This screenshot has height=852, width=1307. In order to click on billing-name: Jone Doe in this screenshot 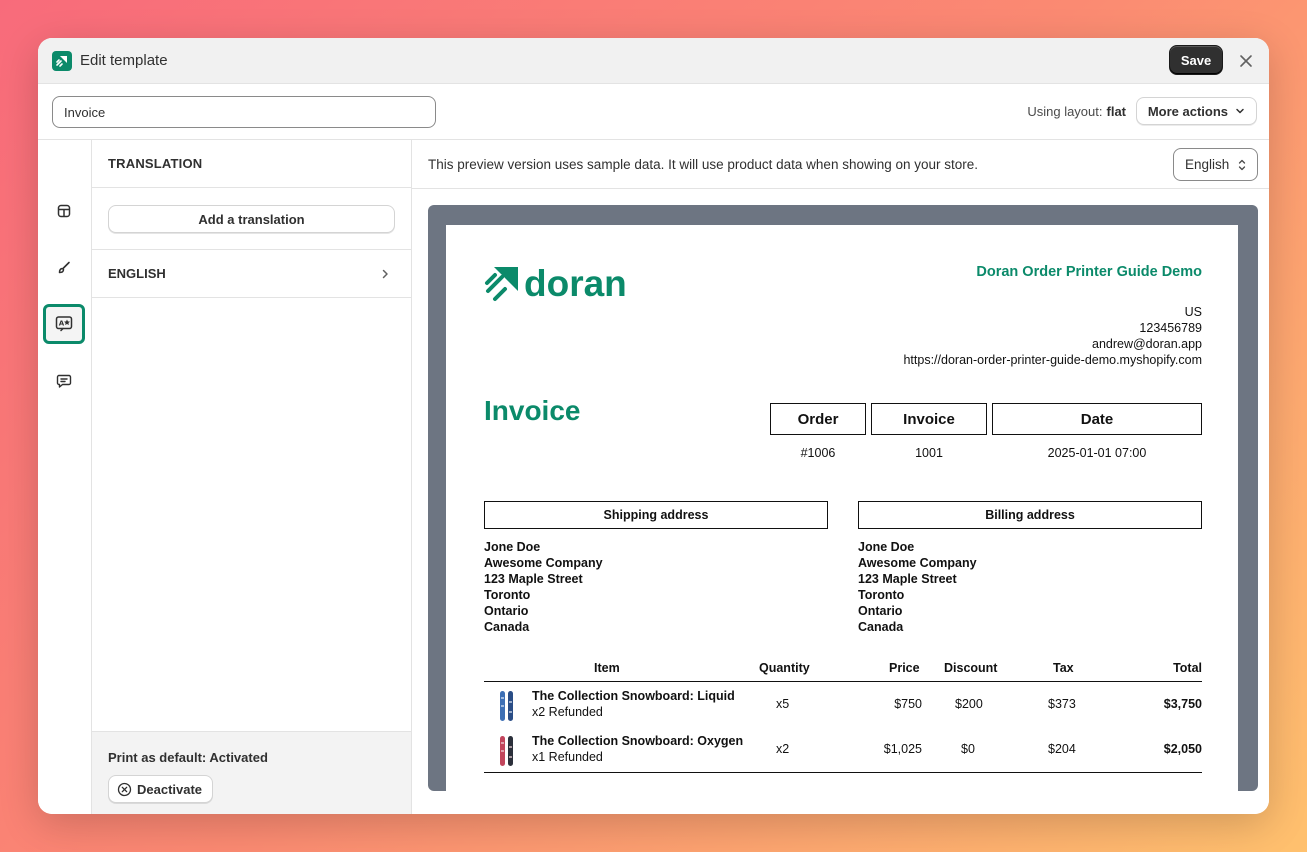, I will do `click(886, 547)`.